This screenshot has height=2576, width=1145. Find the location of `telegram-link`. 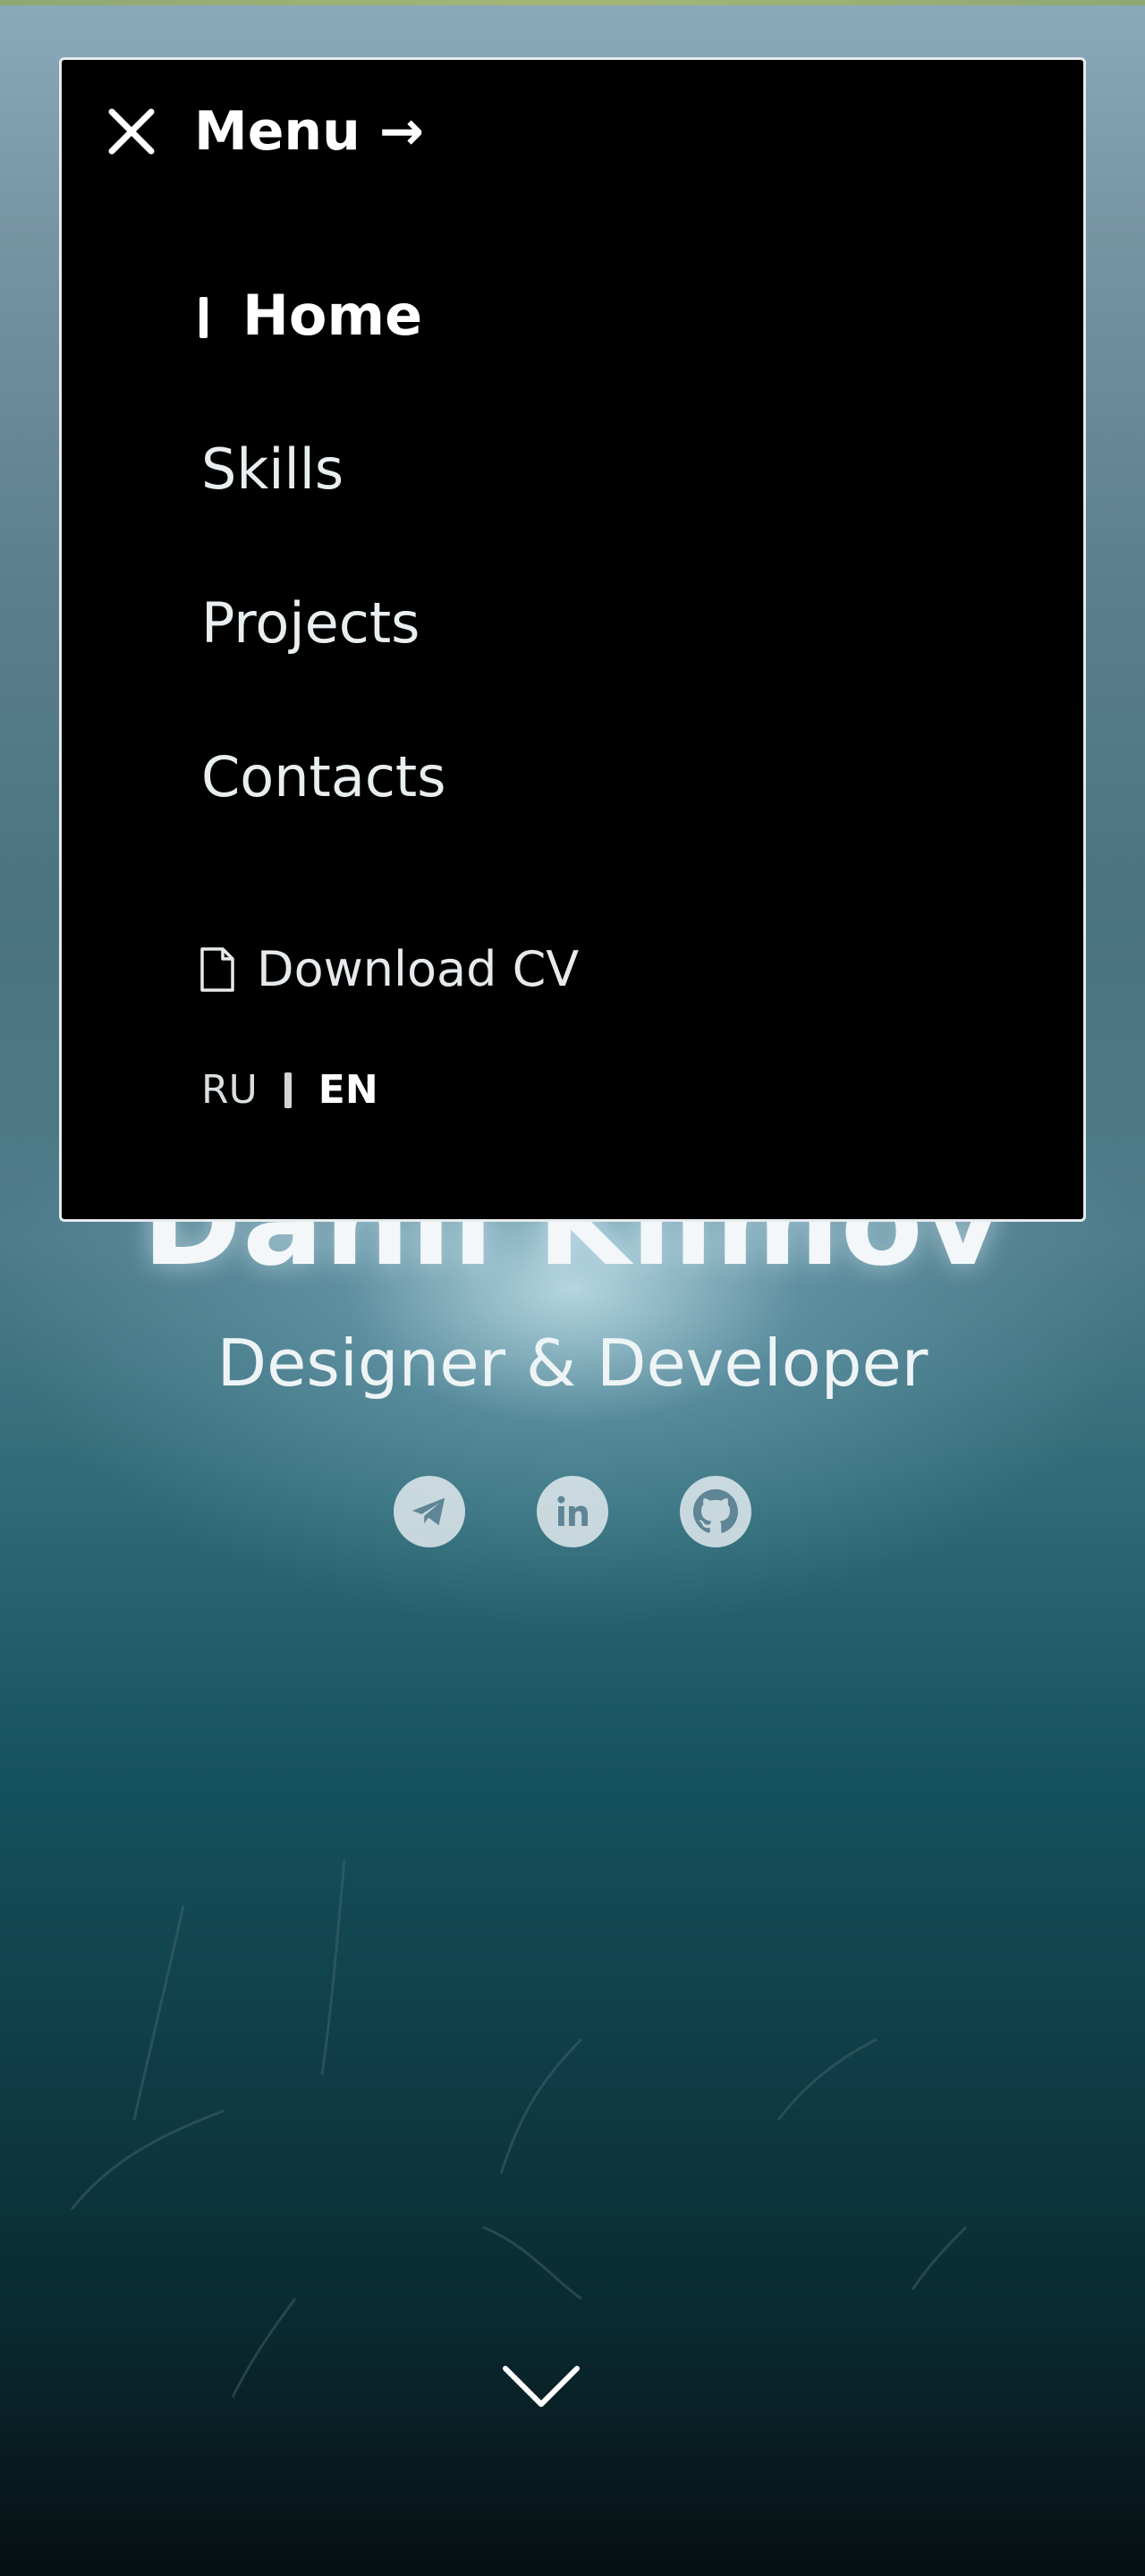

telegram-link is located at coordinates (429, 1511).